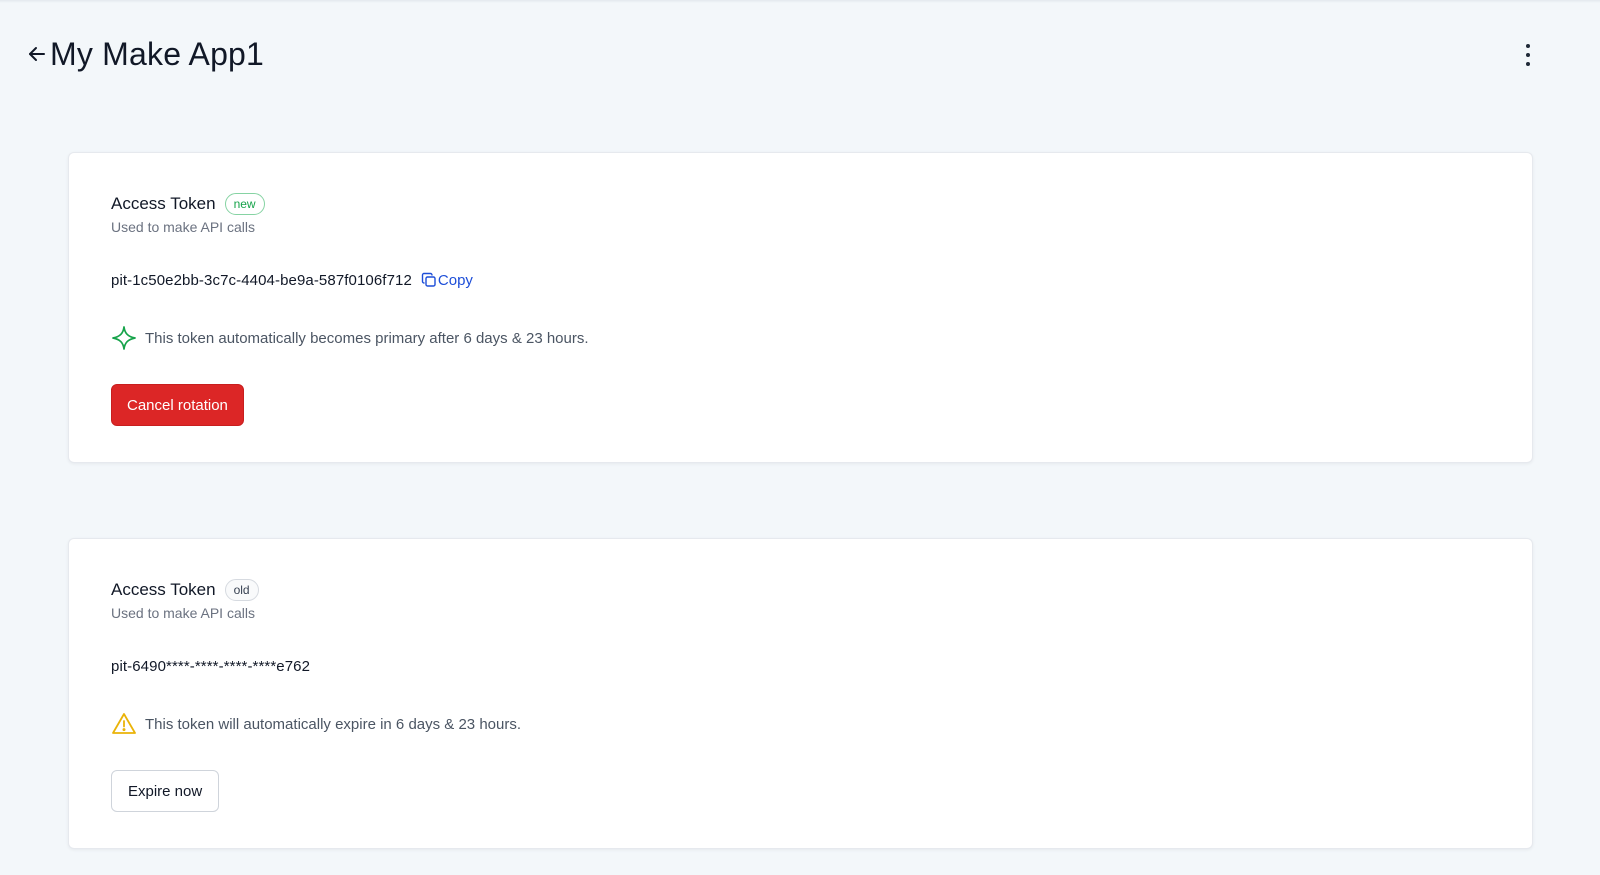  Describe the element at coordinates (37, 54) in the screenshot. I see `arrow-left-icon` at that location.